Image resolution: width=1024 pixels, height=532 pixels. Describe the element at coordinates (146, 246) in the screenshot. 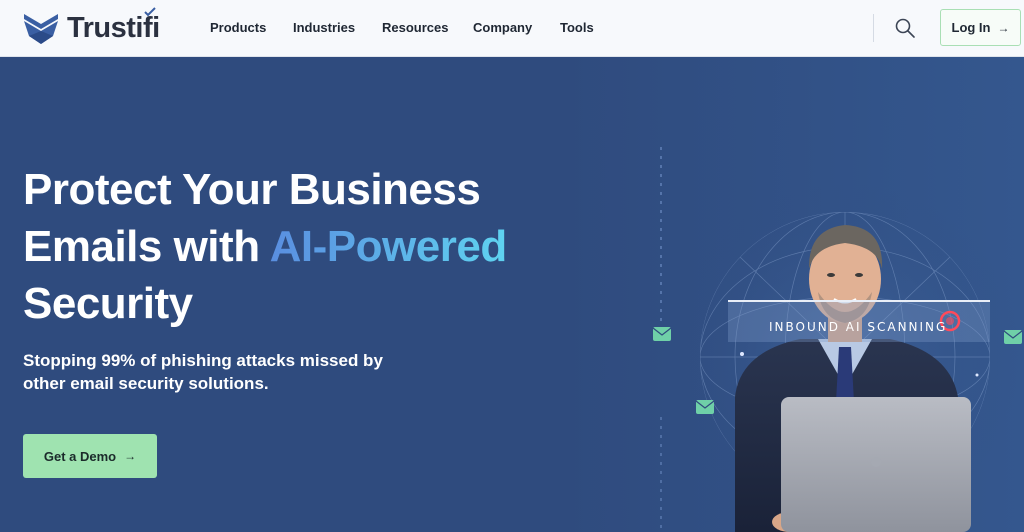

I see `hero-title-line2: Emails with` at that location.